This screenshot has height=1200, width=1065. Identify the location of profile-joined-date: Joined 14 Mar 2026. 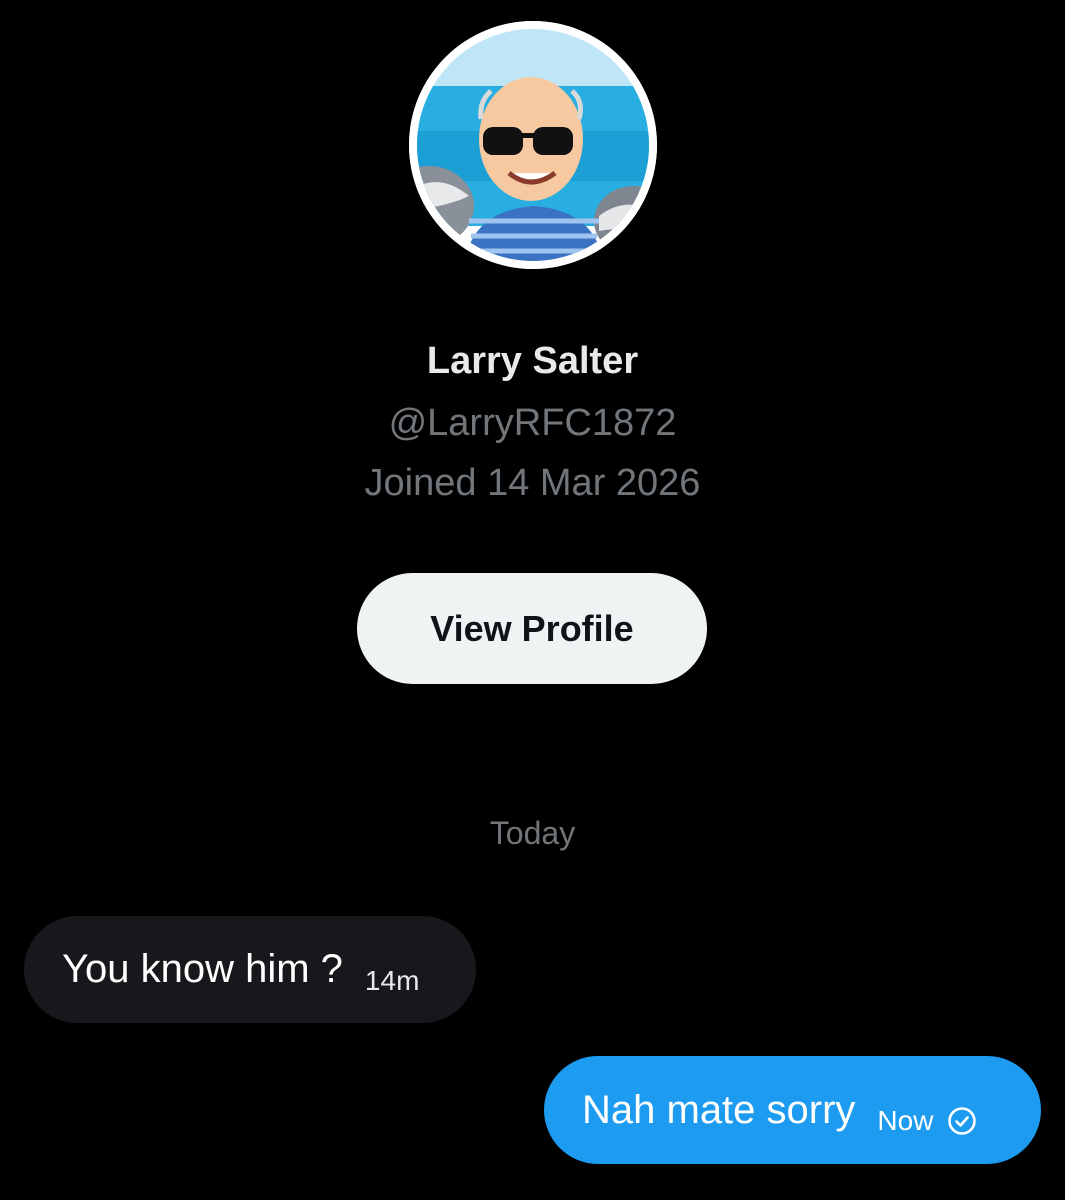
(532, 483).